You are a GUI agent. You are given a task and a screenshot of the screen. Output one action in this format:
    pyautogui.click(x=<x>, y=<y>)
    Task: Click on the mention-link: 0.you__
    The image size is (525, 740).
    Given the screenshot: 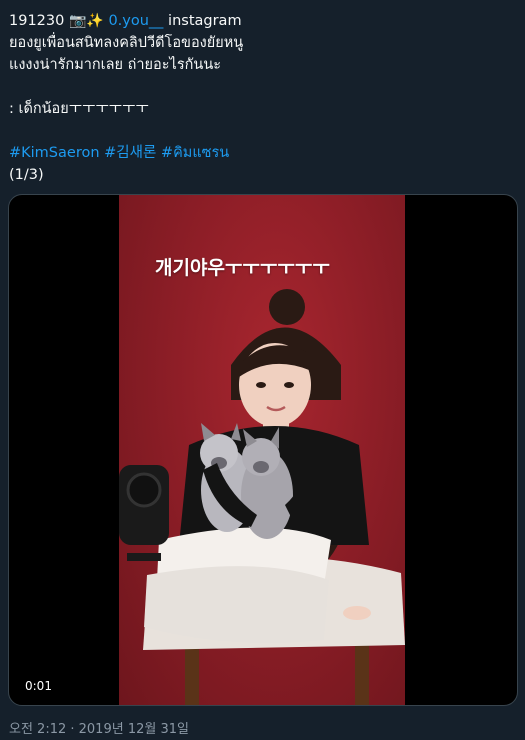 What is the action you would take?
    pyautogui.click(x=133, y=21)
    